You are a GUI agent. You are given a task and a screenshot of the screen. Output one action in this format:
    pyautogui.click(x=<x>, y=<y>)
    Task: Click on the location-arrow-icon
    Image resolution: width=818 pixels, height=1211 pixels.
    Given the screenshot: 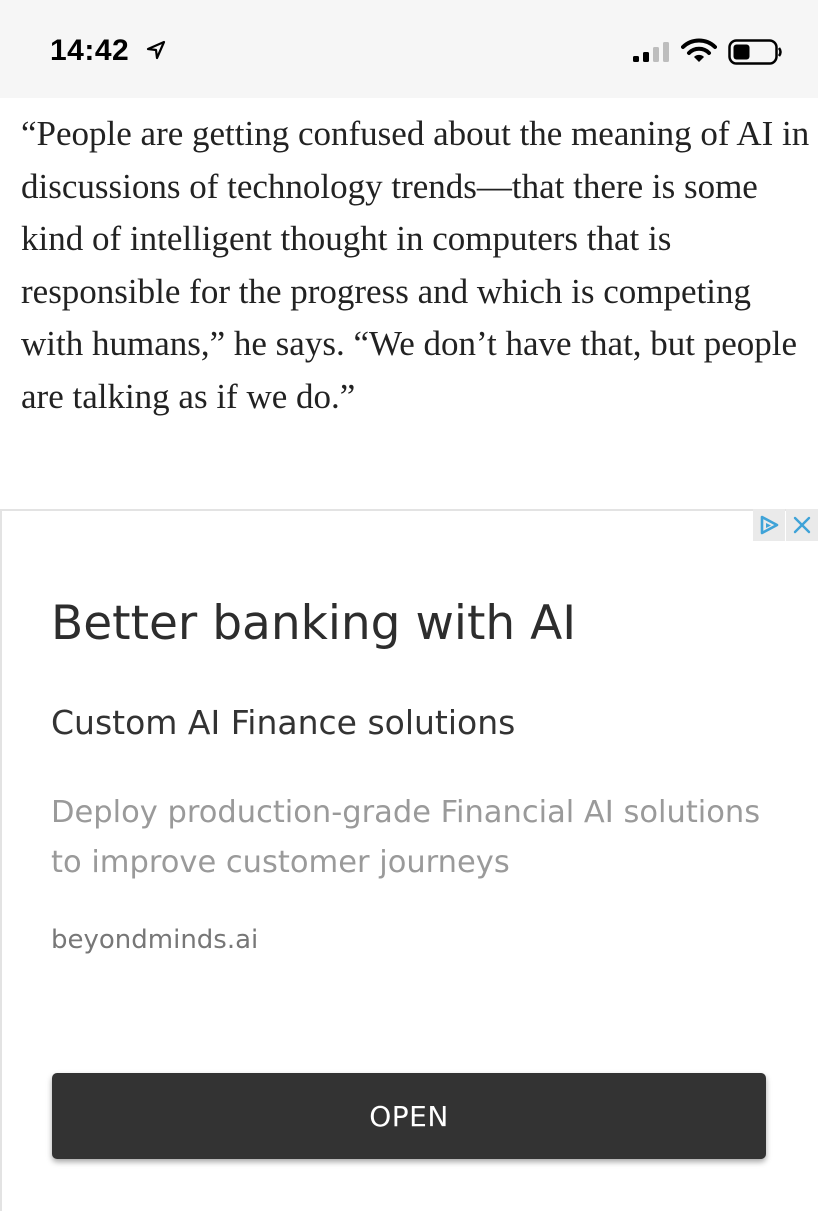 What is the action you would take?
    pyautogui.click(x=156, y=50)
    